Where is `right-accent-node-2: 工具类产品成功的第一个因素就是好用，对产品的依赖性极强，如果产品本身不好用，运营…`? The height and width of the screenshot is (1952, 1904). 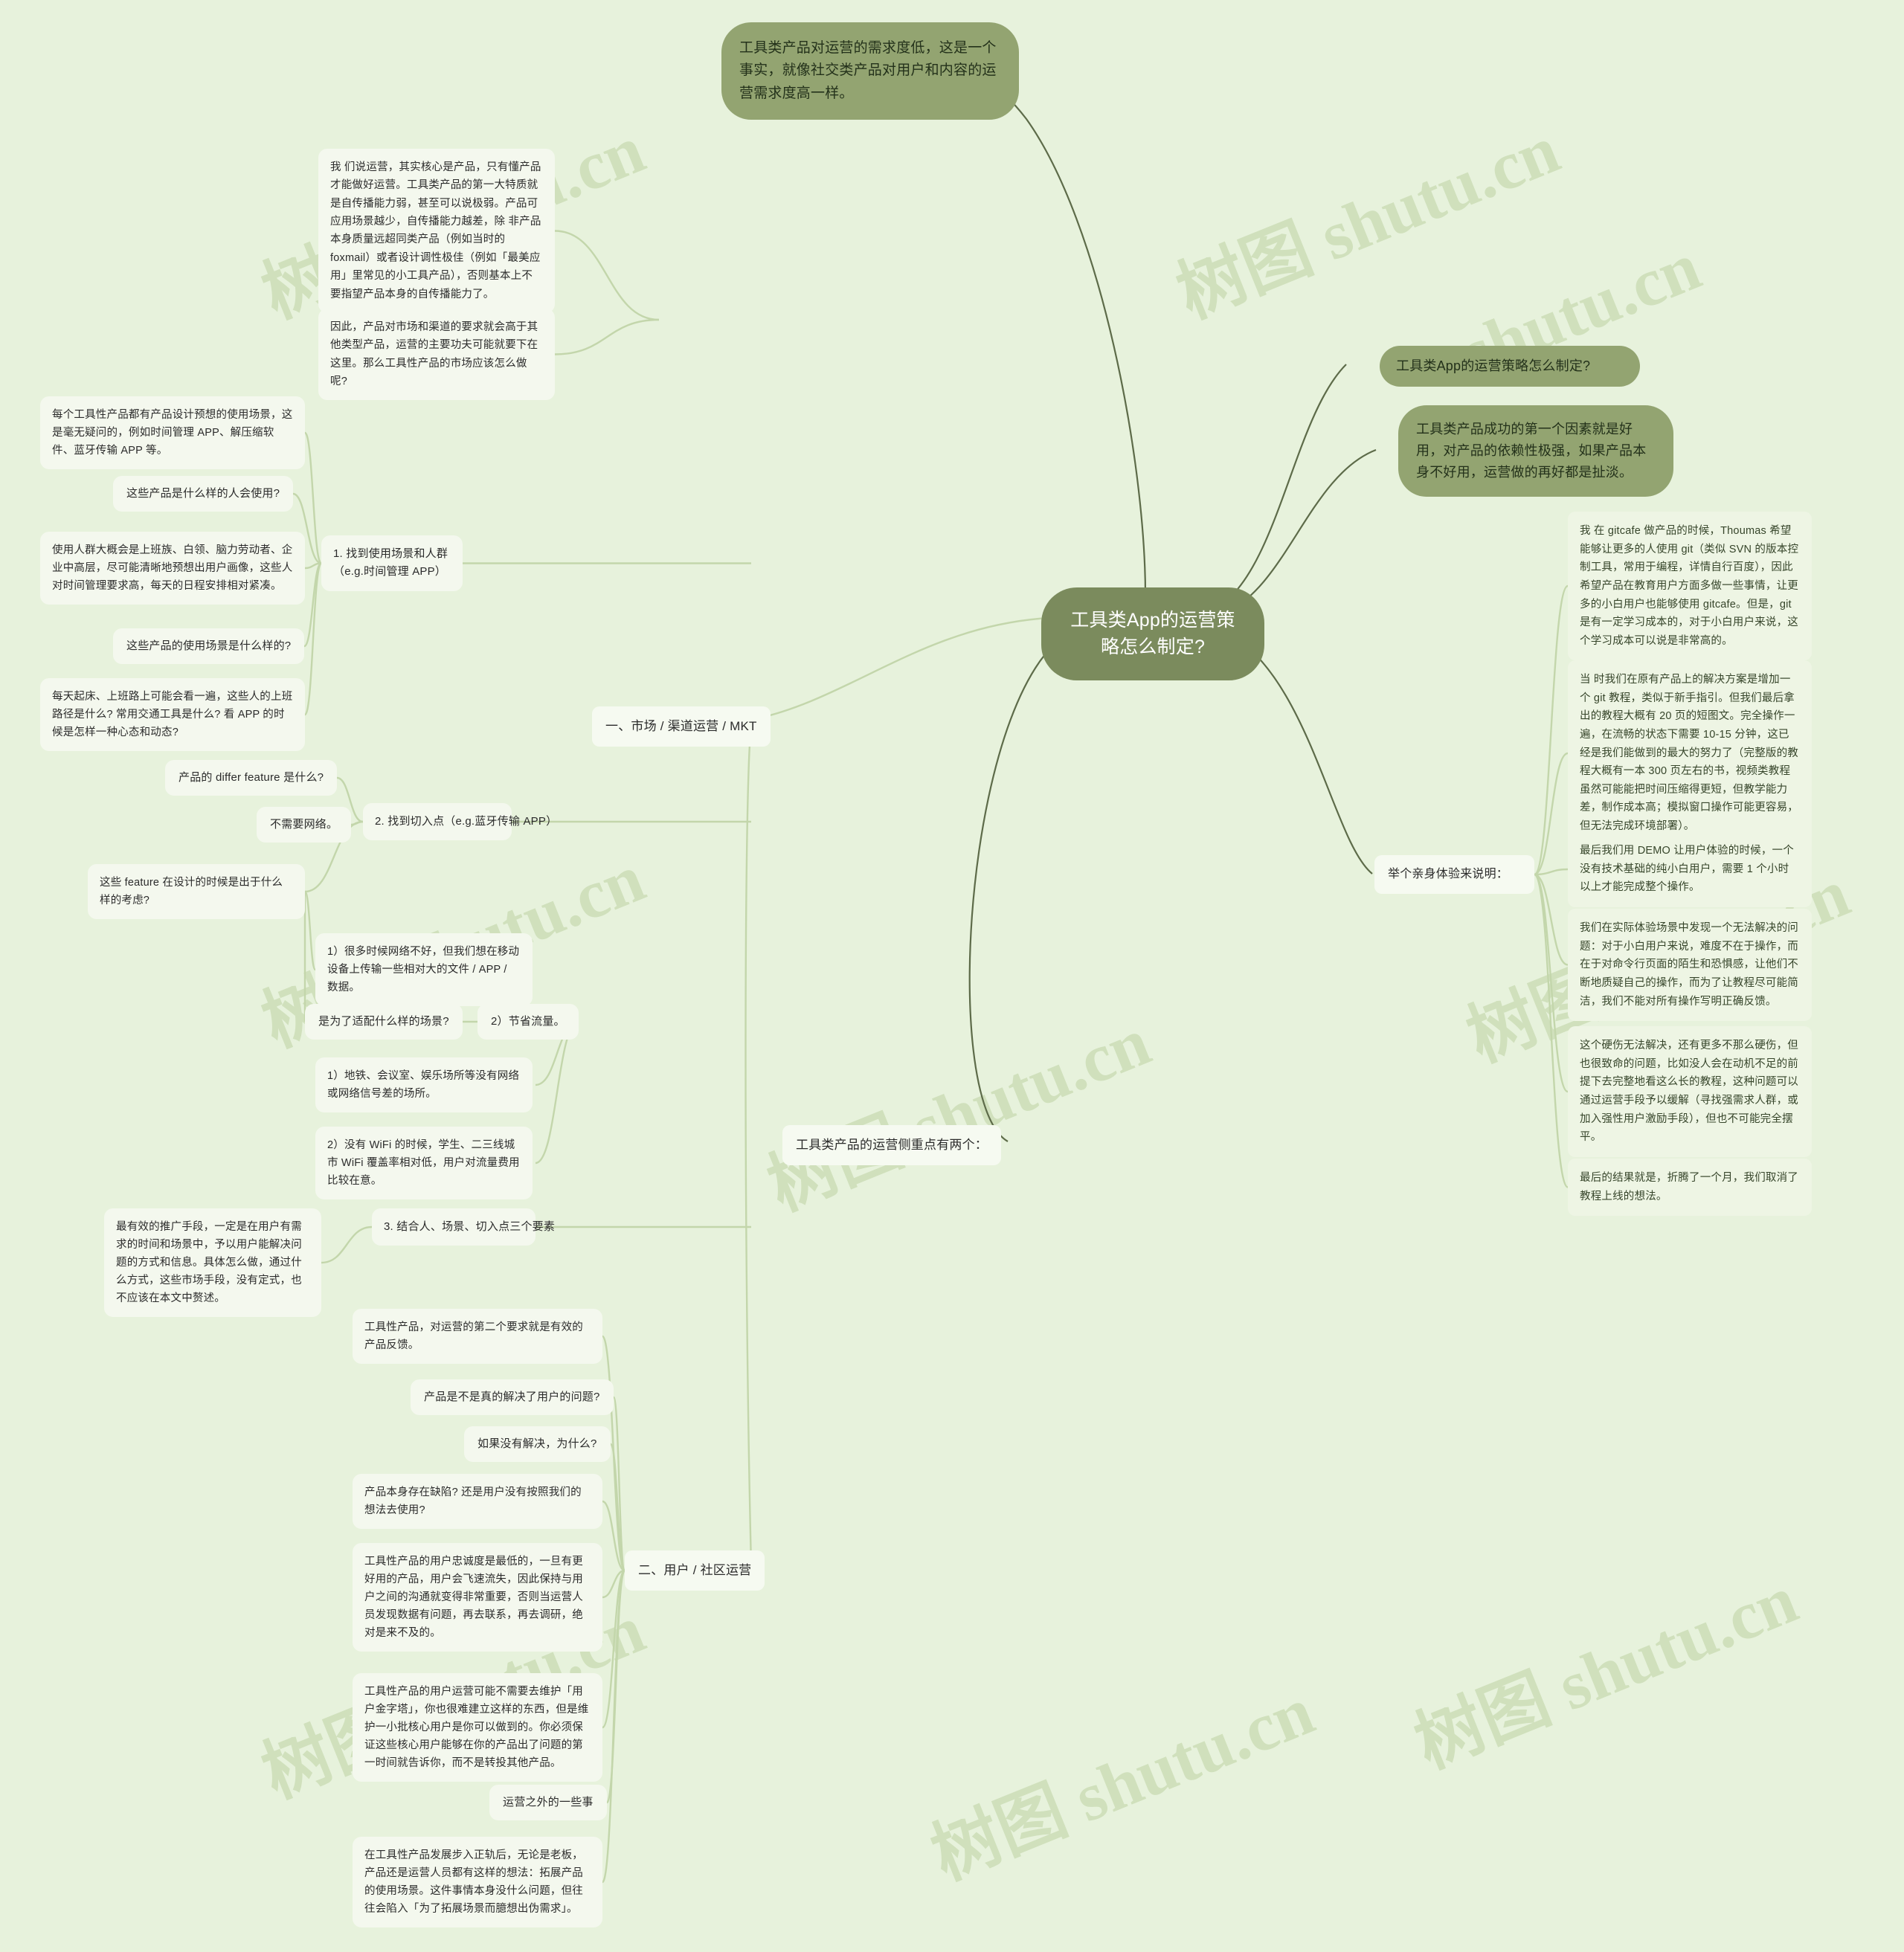 right-accent-node-2: 工具类产品成功的第一个因素就是好用，对产品的依赖性极强，如果产品本身不好用，运营… is located at coordinates (1536, 451).